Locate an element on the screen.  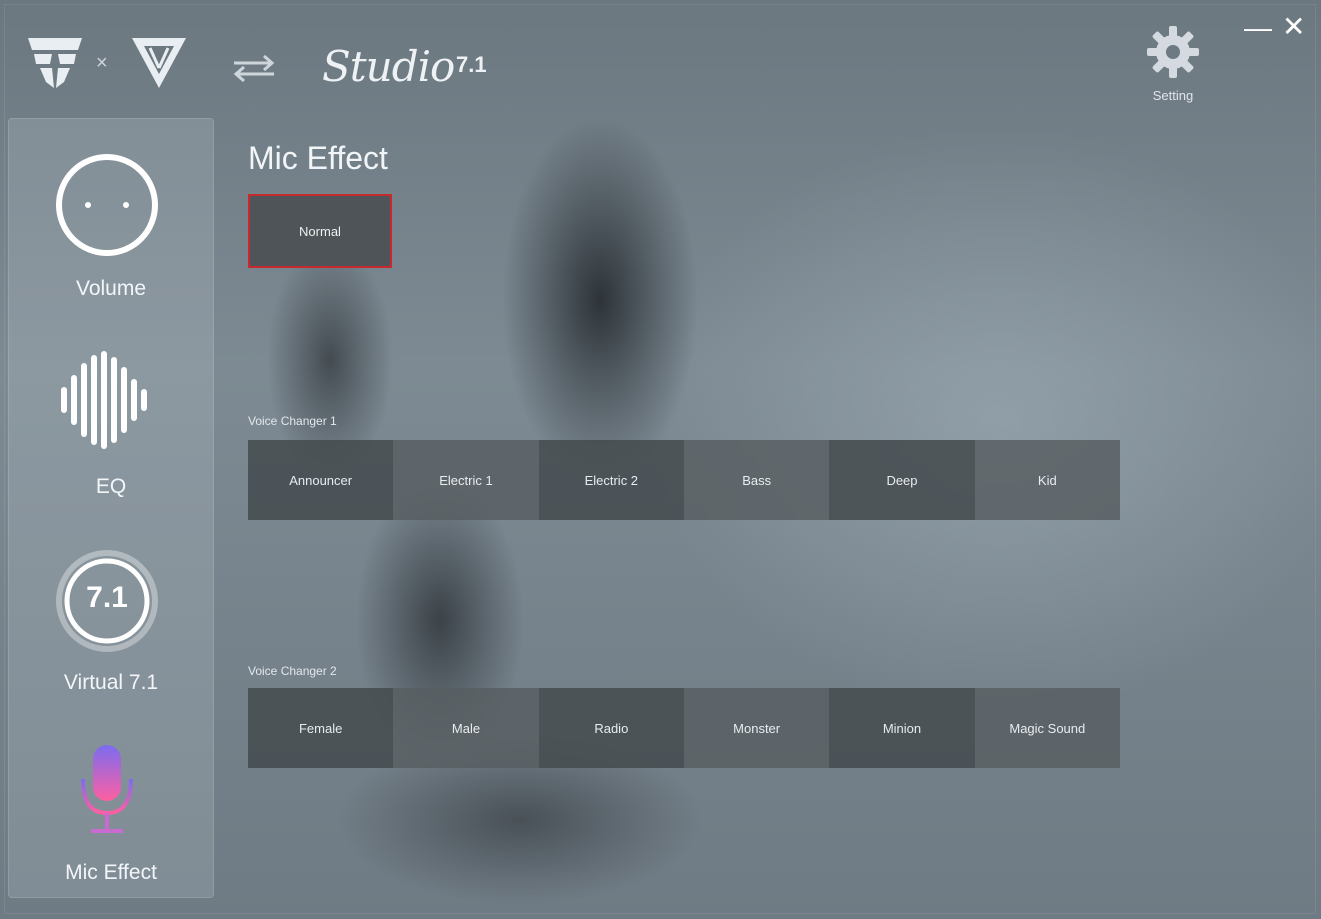
swap-arrows-icon is located at coordinates (254, 68).